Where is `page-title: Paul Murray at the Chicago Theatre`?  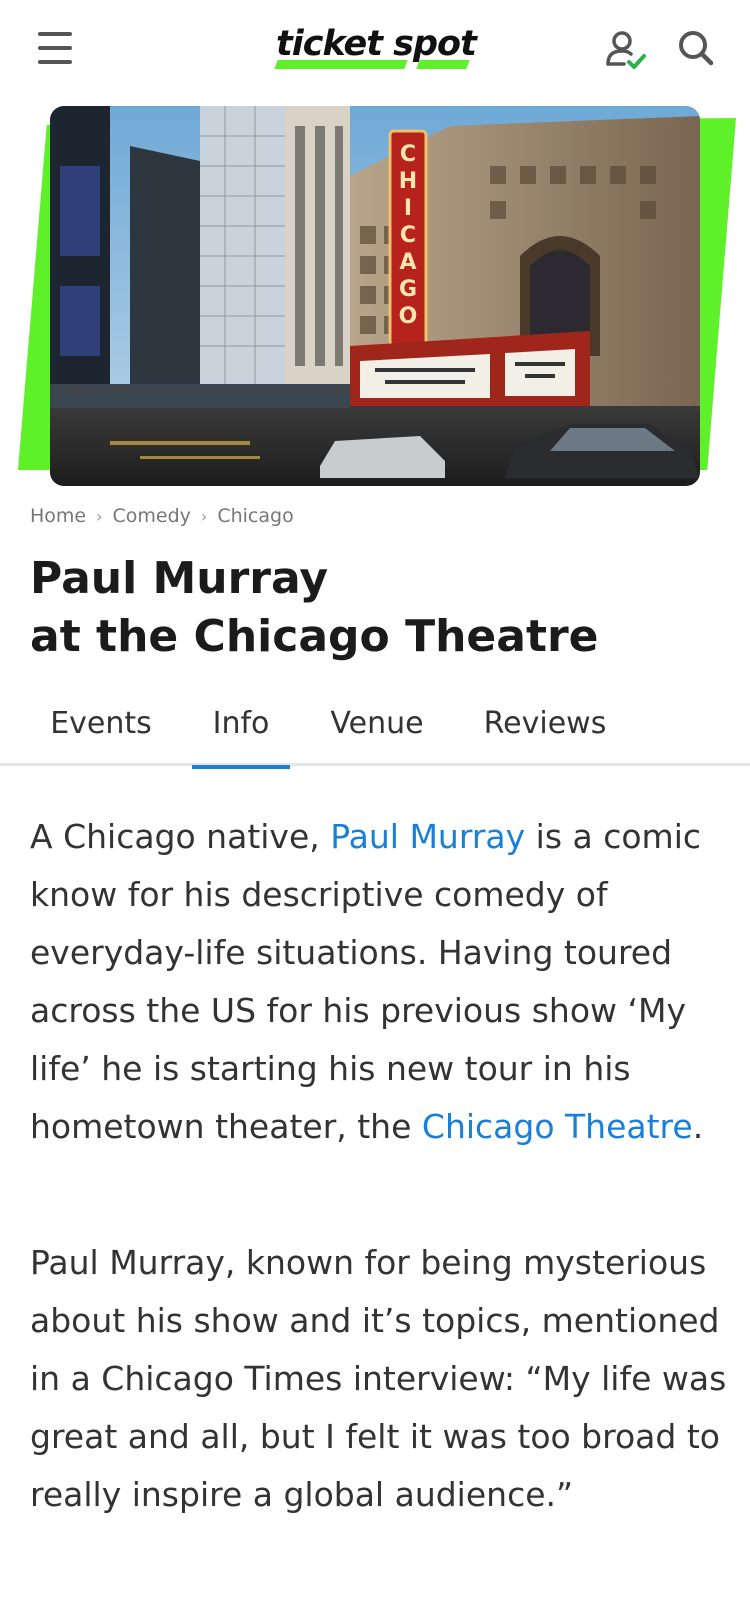
page-title: Paul Murray at the Chicago Theatre is located at coordinates (375, 608).